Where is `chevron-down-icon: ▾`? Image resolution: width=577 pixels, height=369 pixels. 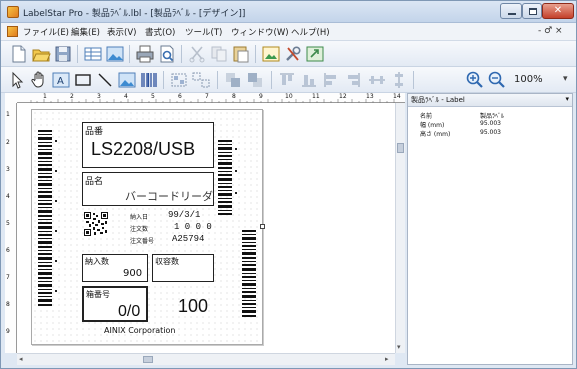 chevron-down-icon: ▾ is located at coordinates (567, 99).